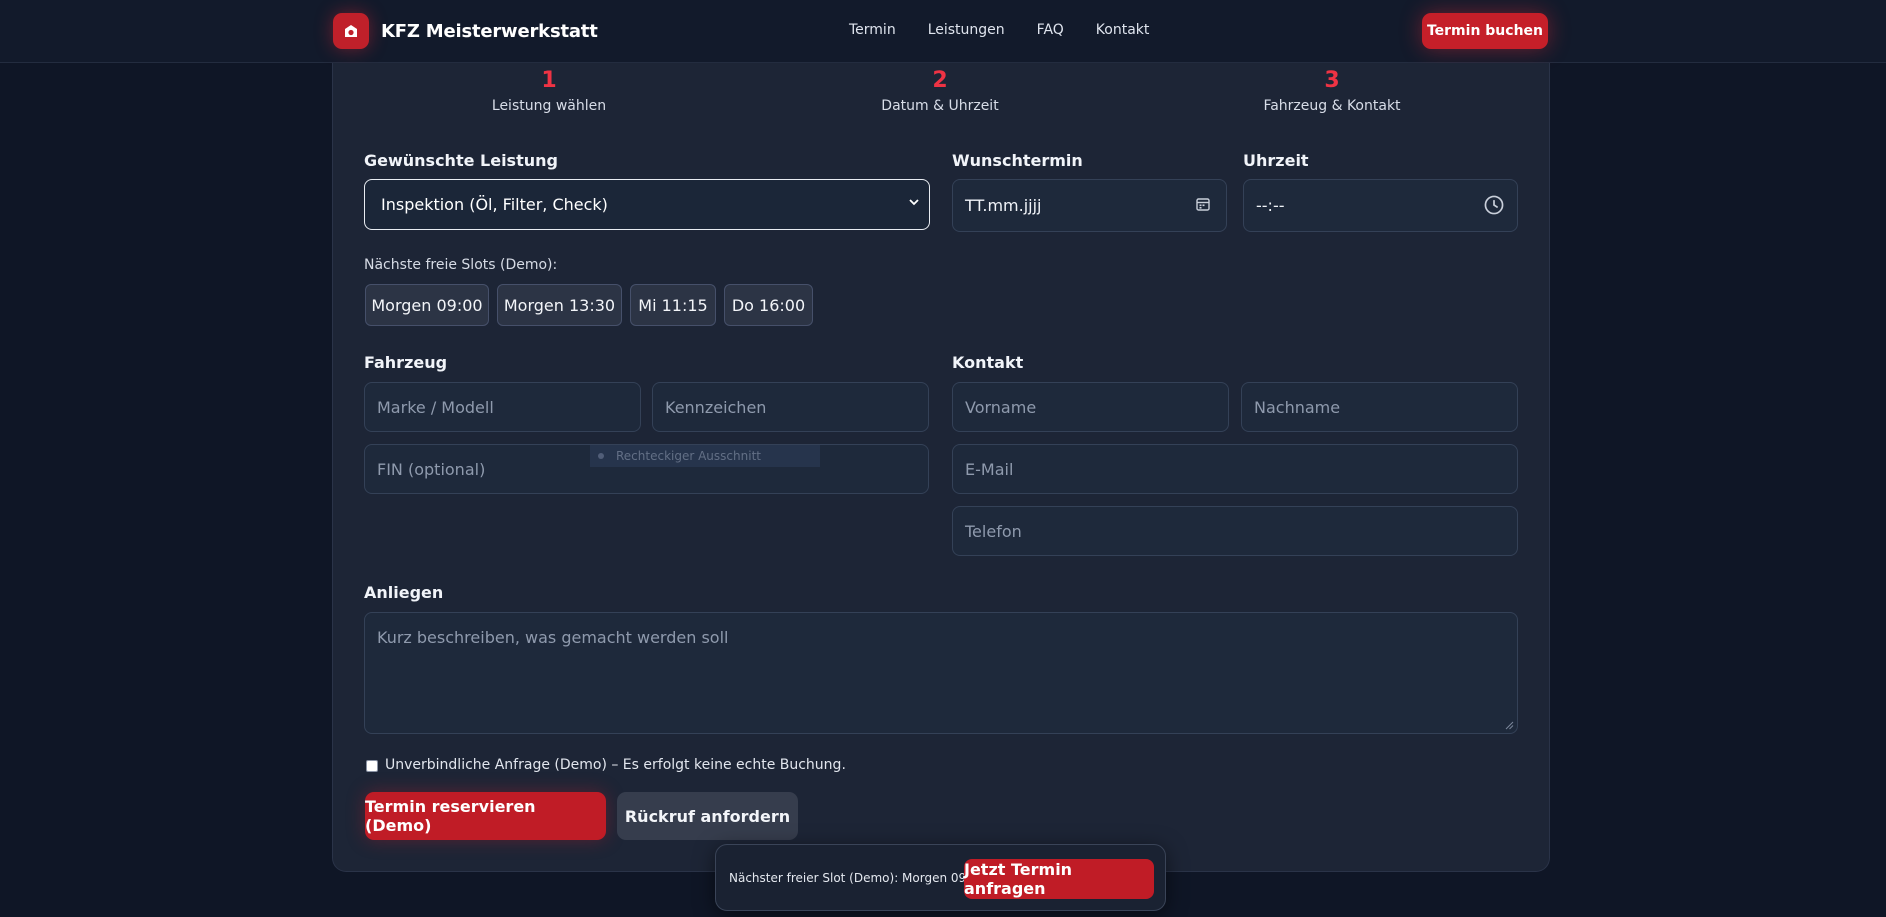 This screenshot has width=1886, height=917. I want to click on reserve-button: Termin reservieren (Demo), so click(485, 816).